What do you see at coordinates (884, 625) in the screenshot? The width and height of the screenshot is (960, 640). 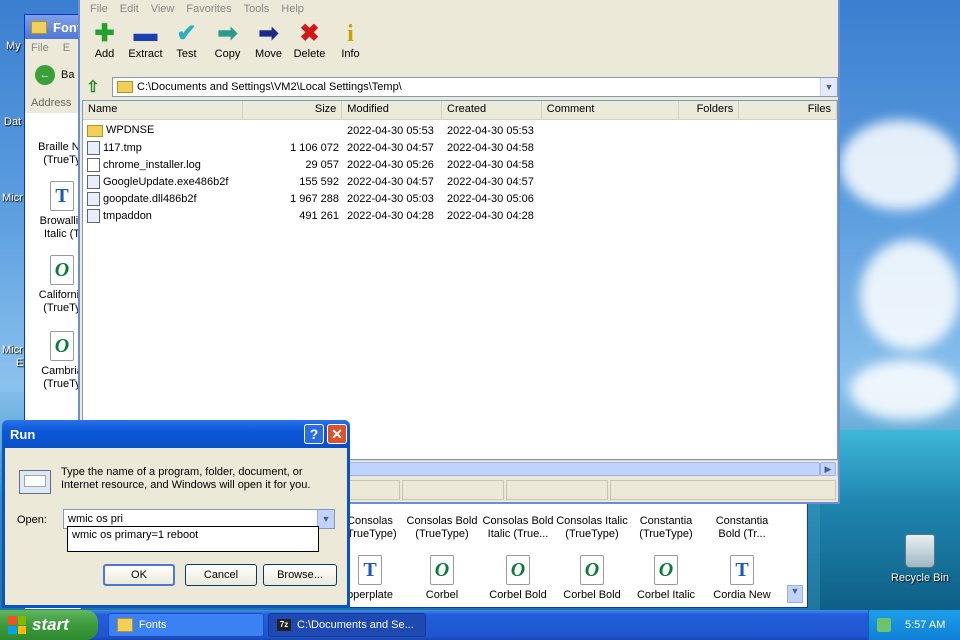 I see `tray-icon` at bounding box center [884, 625].